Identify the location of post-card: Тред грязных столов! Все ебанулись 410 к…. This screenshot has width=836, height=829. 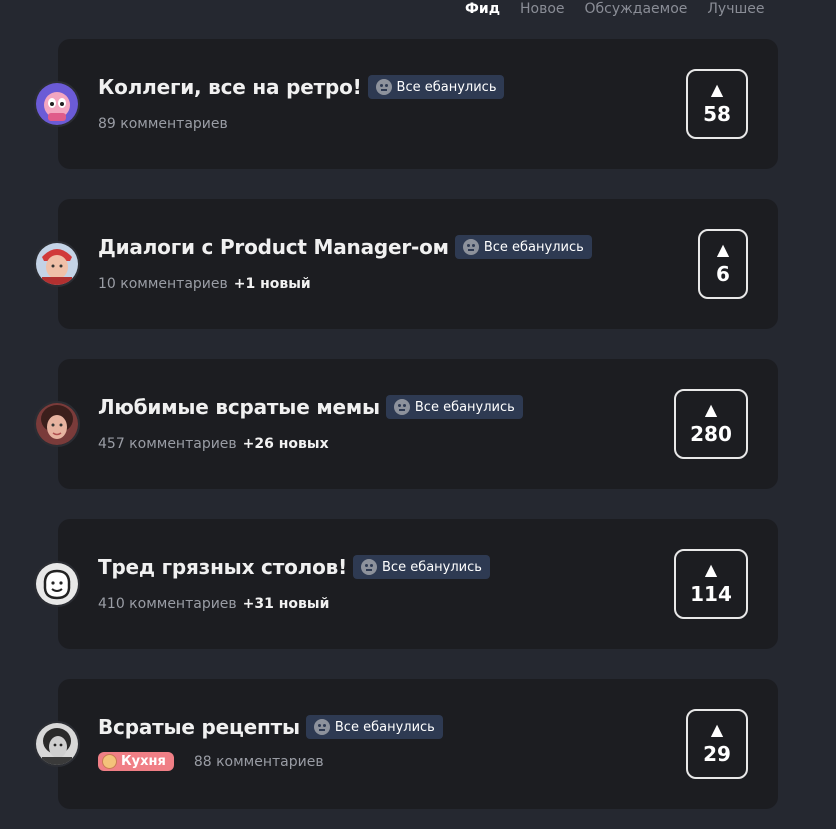
(406, 584).